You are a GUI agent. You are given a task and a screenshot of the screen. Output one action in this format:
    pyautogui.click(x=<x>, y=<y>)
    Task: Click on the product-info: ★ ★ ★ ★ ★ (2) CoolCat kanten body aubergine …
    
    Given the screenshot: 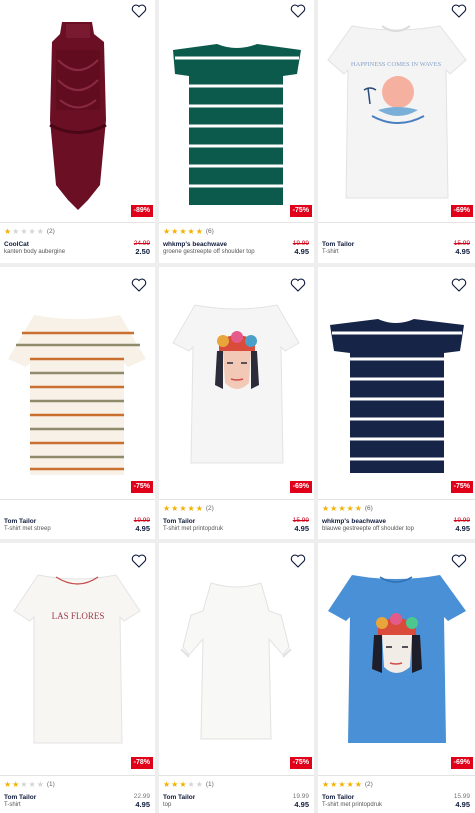 What is the action you would take?
    pyautogui.click(x=77, y=245)
    